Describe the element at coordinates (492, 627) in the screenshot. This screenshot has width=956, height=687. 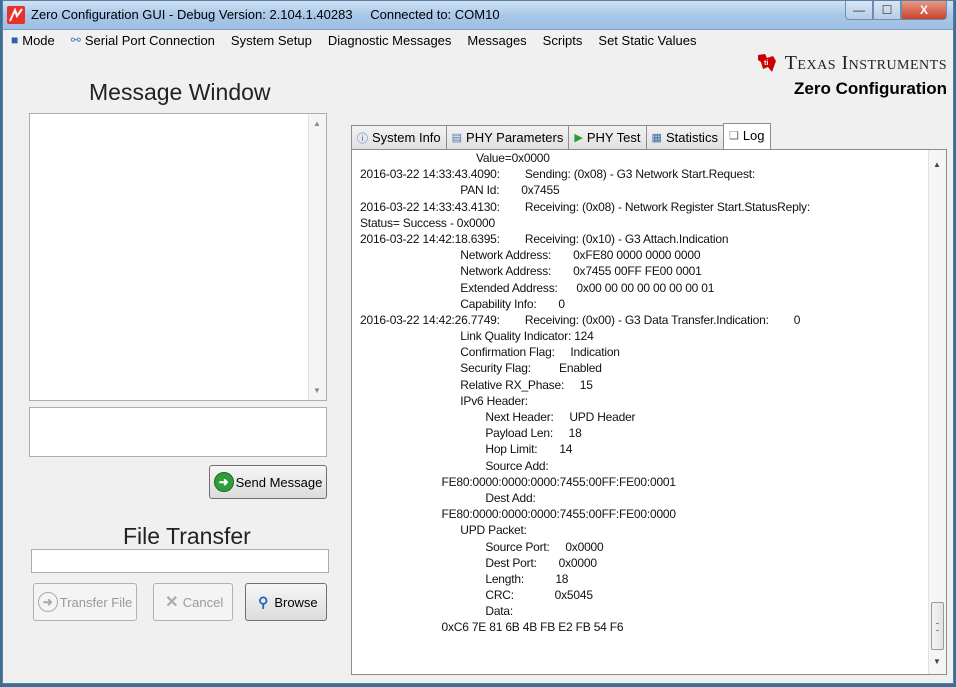
I see `log-line: 0xC6 7E 81 6B 4B FB E2 FB 54 F6` at that location.